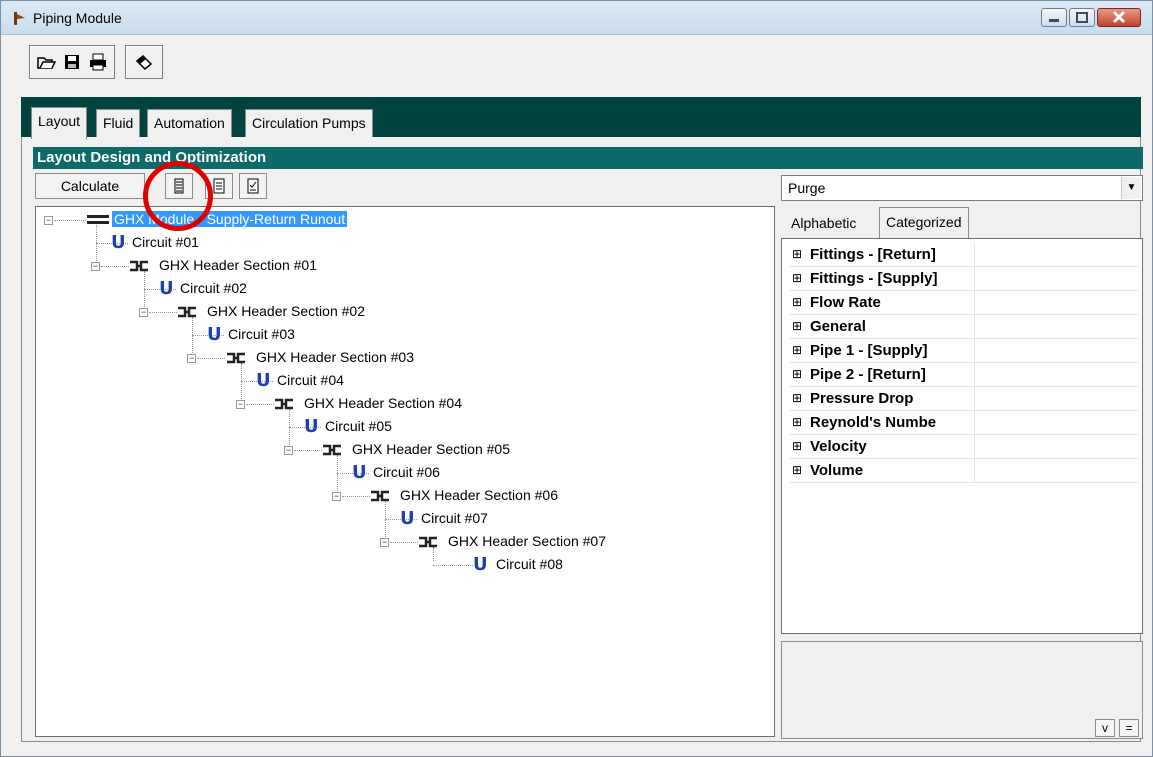 This screenshot has height=757, width=1153. I want to click on calculate-button: Calculate, so click(90, 186).